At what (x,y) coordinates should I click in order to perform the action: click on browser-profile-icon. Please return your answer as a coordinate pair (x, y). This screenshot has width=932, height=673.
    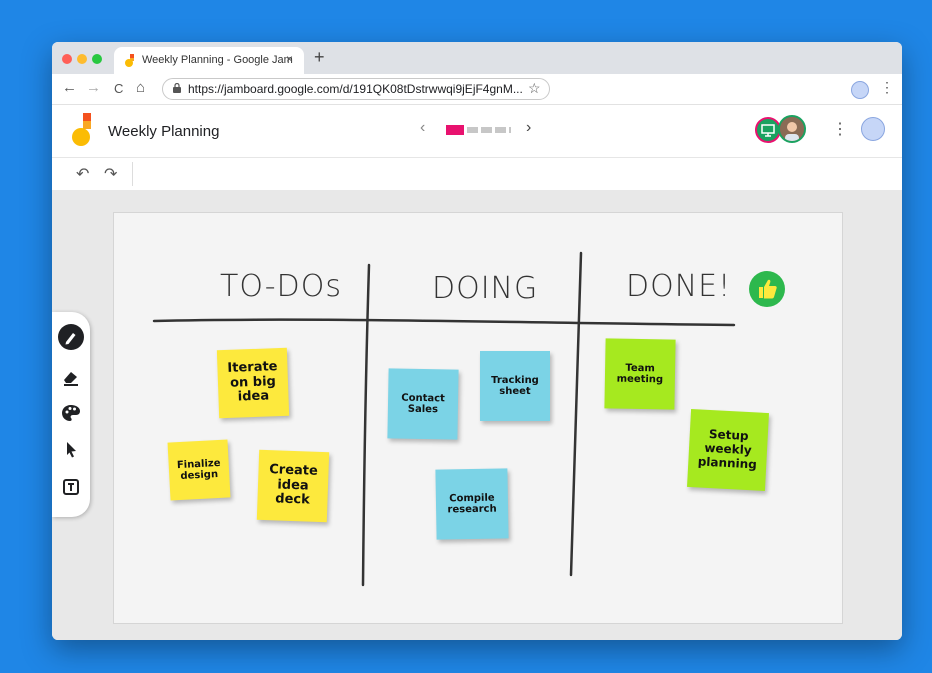
    Looking at the image, I should click on (860, 90).